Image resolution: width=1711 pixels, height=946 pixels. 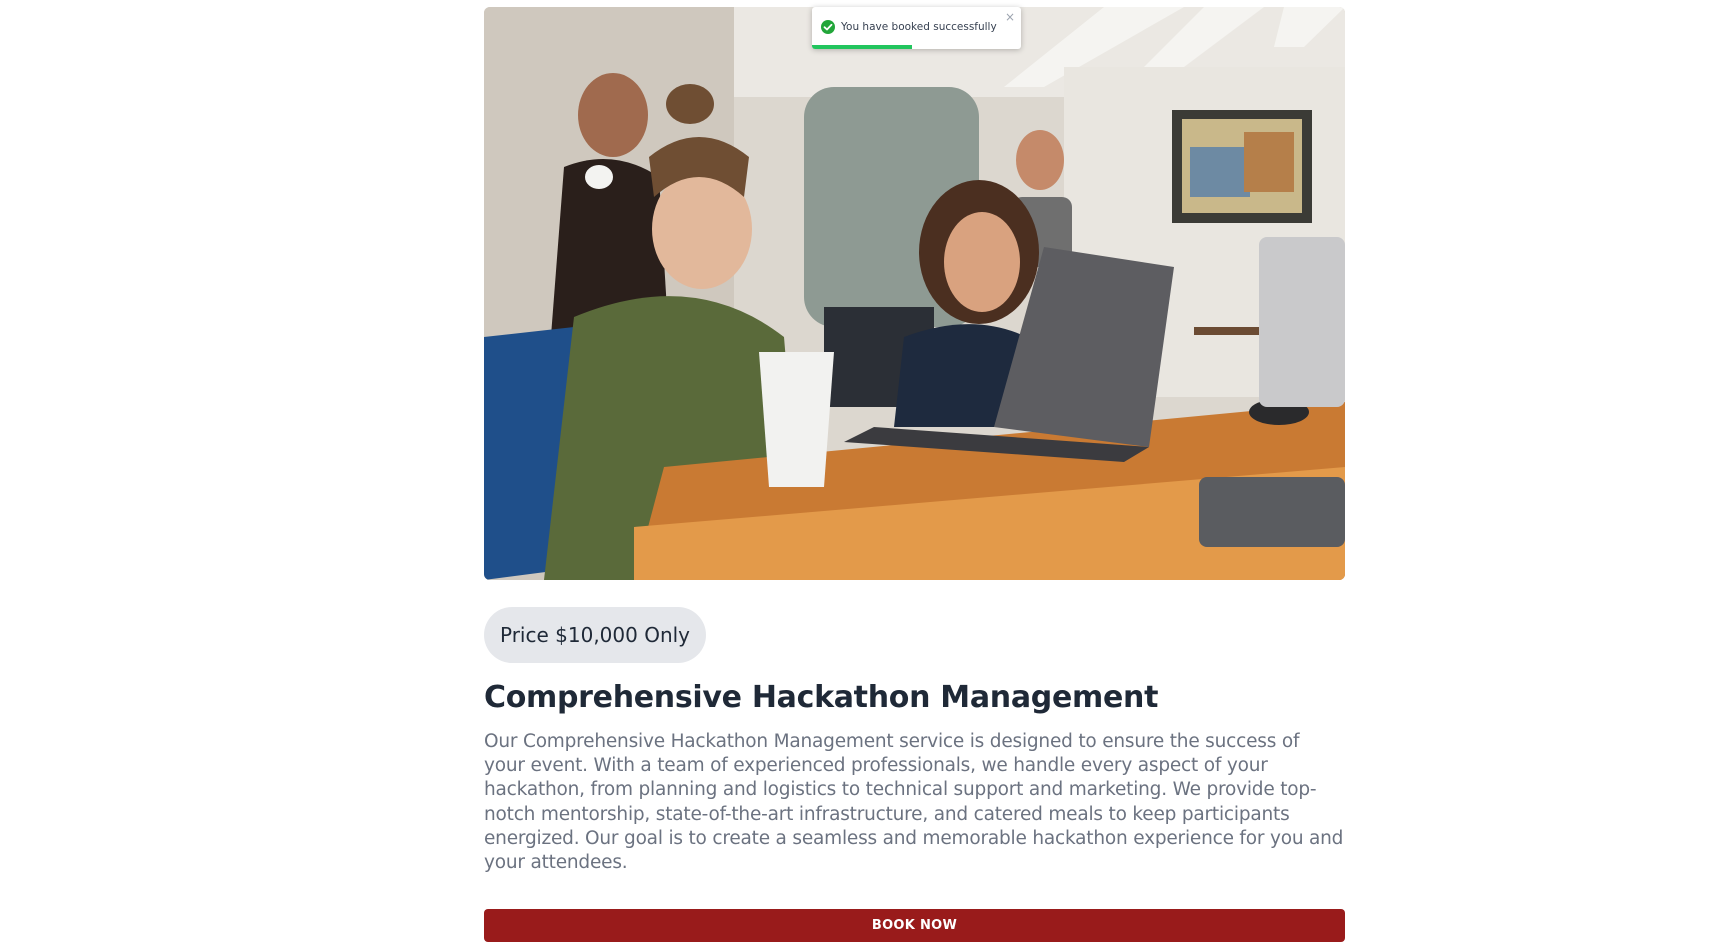 What do you see at coordinates (919, 27) in the screenshot?
I see `toast-message: You have booked successfully` at bounding box center [919, 27].